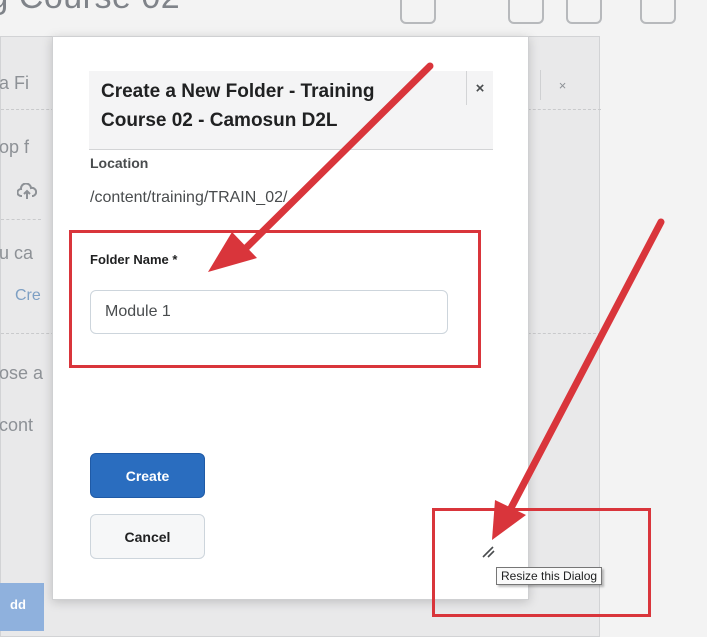 The image size is (707, 637). What do you see at coordinates (147, 536) in the screenshot?
I see `cancel-button: Cancel` at bounding box center [147, 536].